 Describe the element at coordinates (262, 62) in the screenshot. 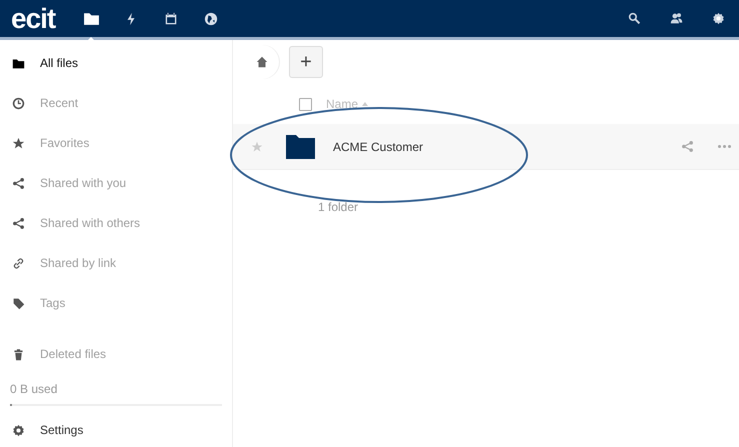

I see `home-icon` at that location.